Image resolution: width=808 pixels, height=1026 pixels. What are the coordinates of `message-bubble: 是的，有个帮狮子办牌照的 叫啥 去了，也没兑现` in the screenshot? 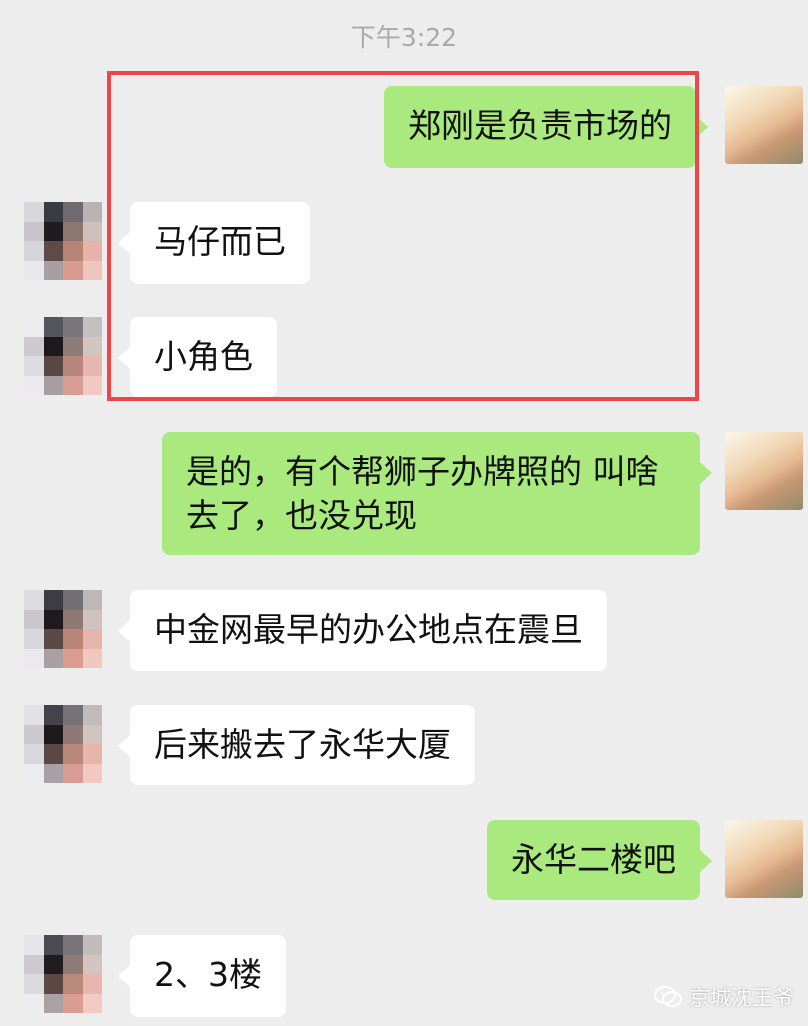 It's located at (437, 493).